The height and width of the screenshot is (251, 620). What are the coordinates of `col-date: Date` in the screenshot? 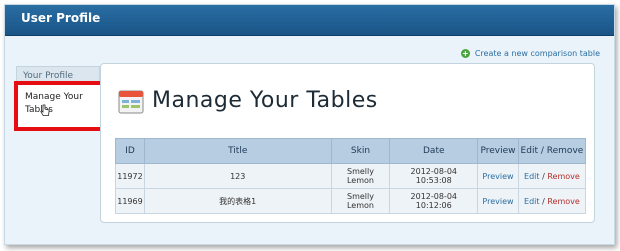 It's located at (434, 151).